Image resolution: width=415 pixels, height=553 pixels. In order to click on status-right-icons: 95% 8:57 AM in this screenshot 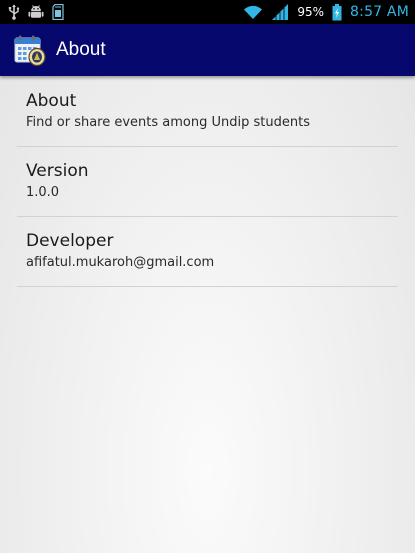, I will do `click(326, 12)`.